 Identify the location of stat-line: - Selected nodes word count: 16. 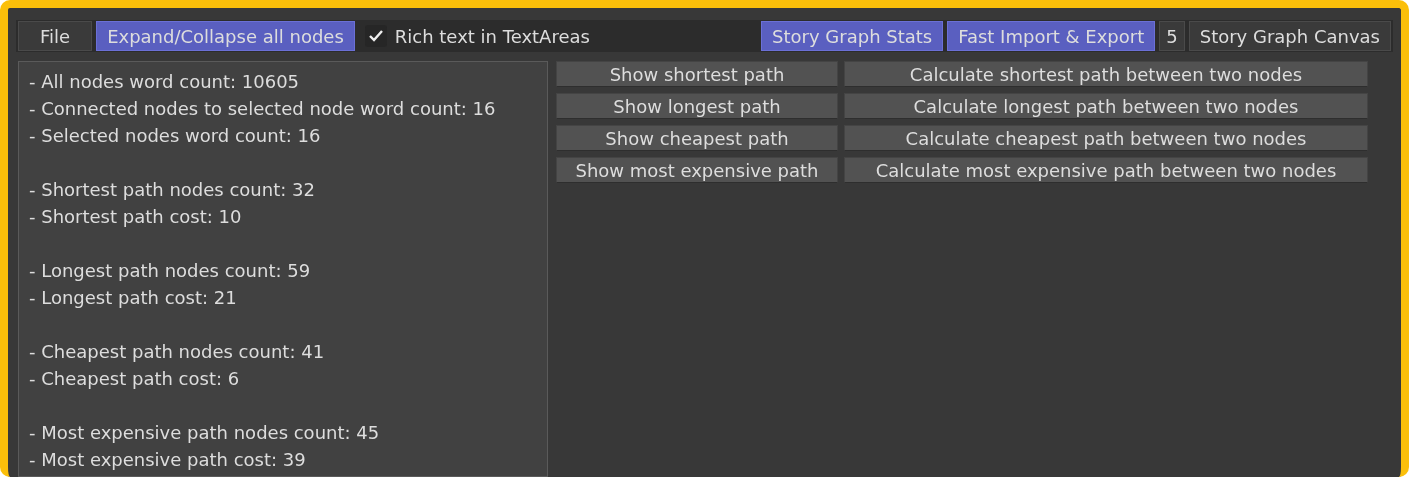
(175, 136).